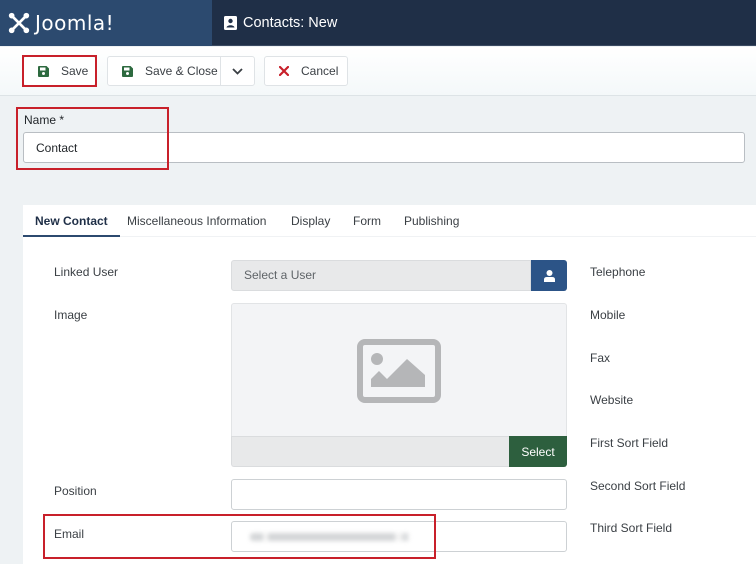 This screenshot has height=564, width=756. What do you see at coordinates (196, 221) in the screenshot?
I see `tab-miscellaneous-information: Miscellaneous Information` at bounding box center [196, 221].